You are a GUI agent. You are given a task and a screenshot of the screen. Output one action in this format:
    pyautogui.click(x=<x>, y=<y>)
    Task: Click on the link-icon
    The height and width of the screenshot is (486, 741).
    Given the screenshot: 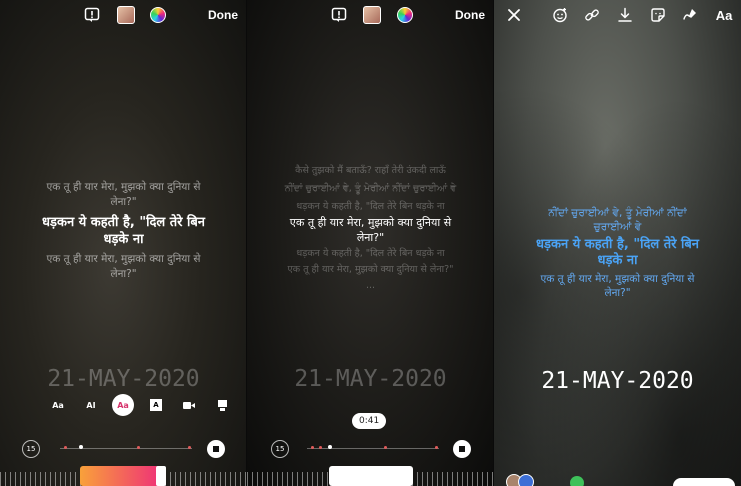 What is the action you would take?
    pyautogui.click(x=592, y=15)
    